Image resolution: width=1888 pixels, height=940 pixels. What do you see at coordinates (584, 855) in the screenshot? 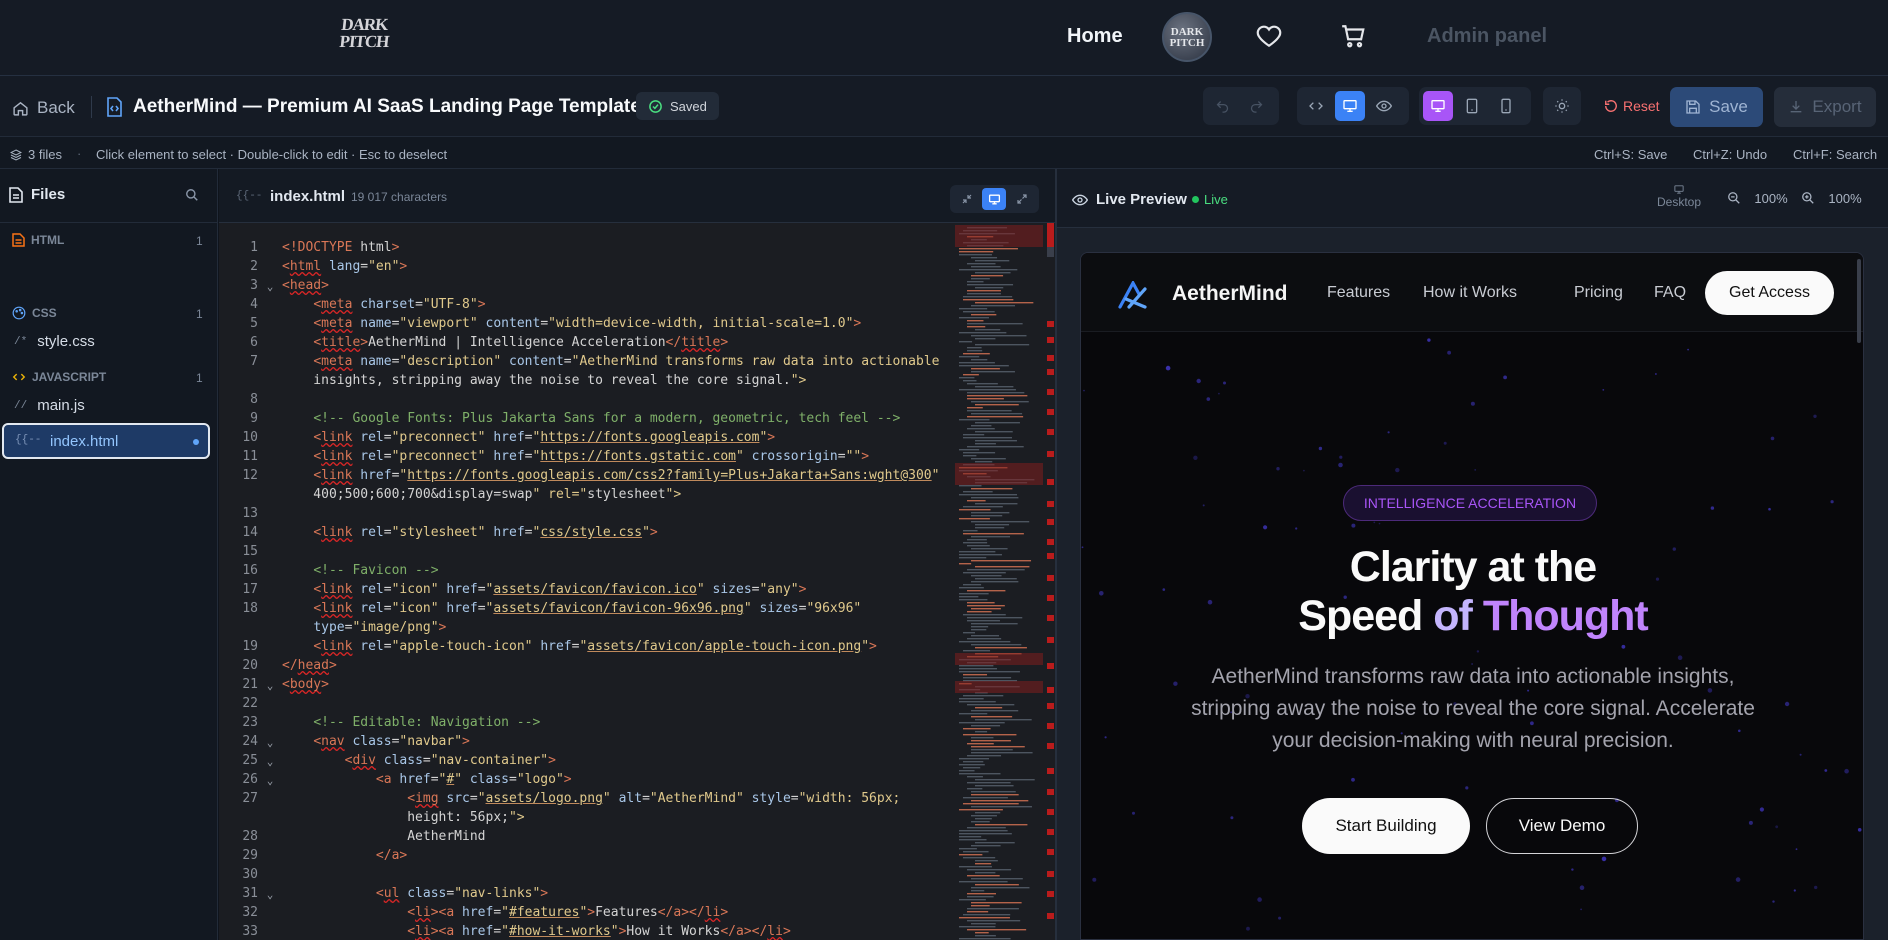
I see `code-line: 29 </a>` at bounding box center [584, 855].